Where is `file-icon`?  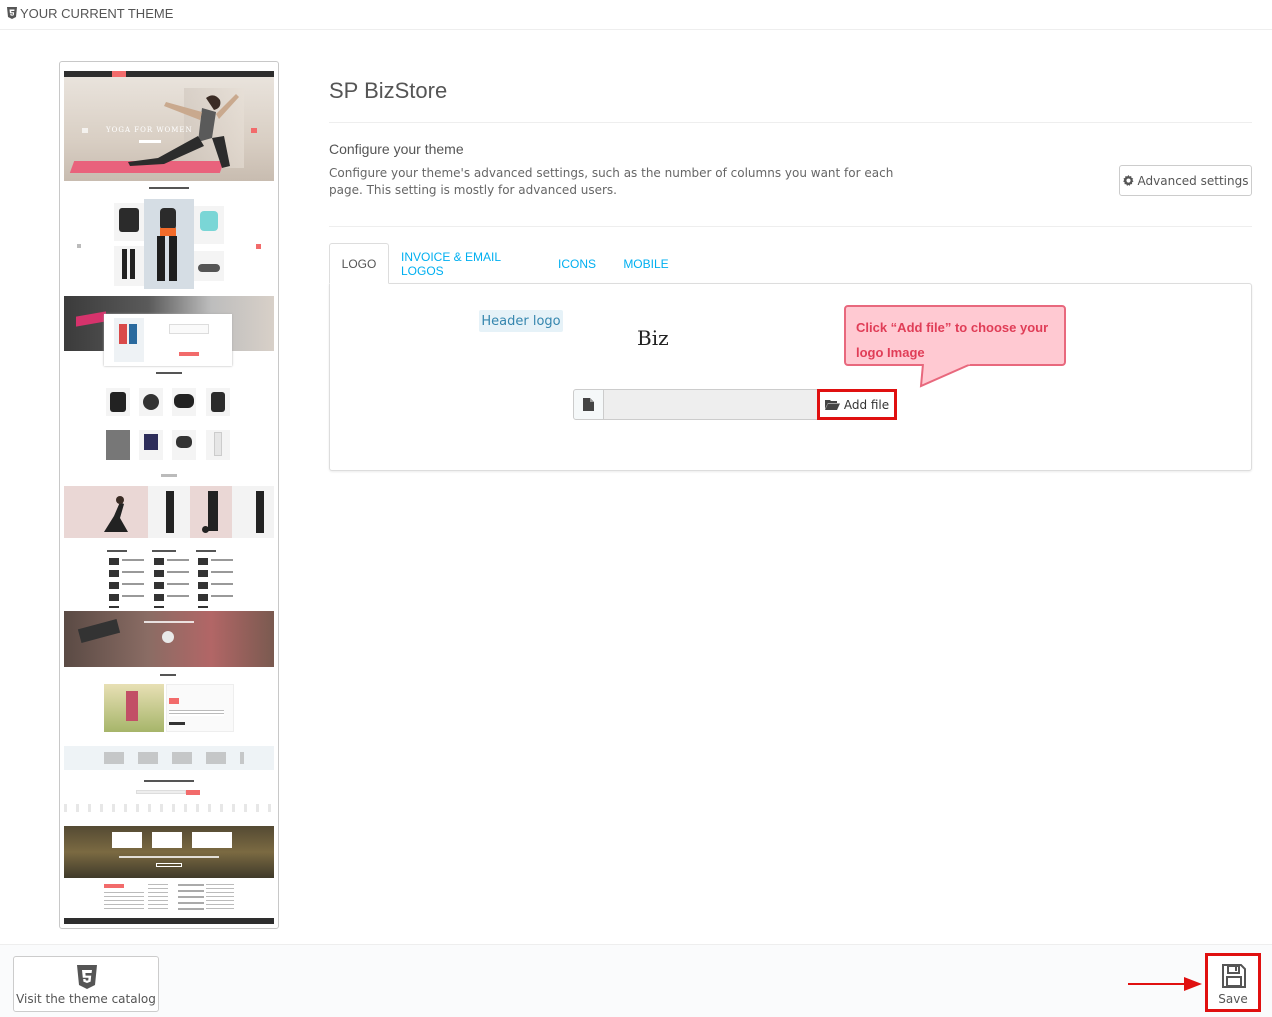
file-icon is located at coordinates (588, 404).